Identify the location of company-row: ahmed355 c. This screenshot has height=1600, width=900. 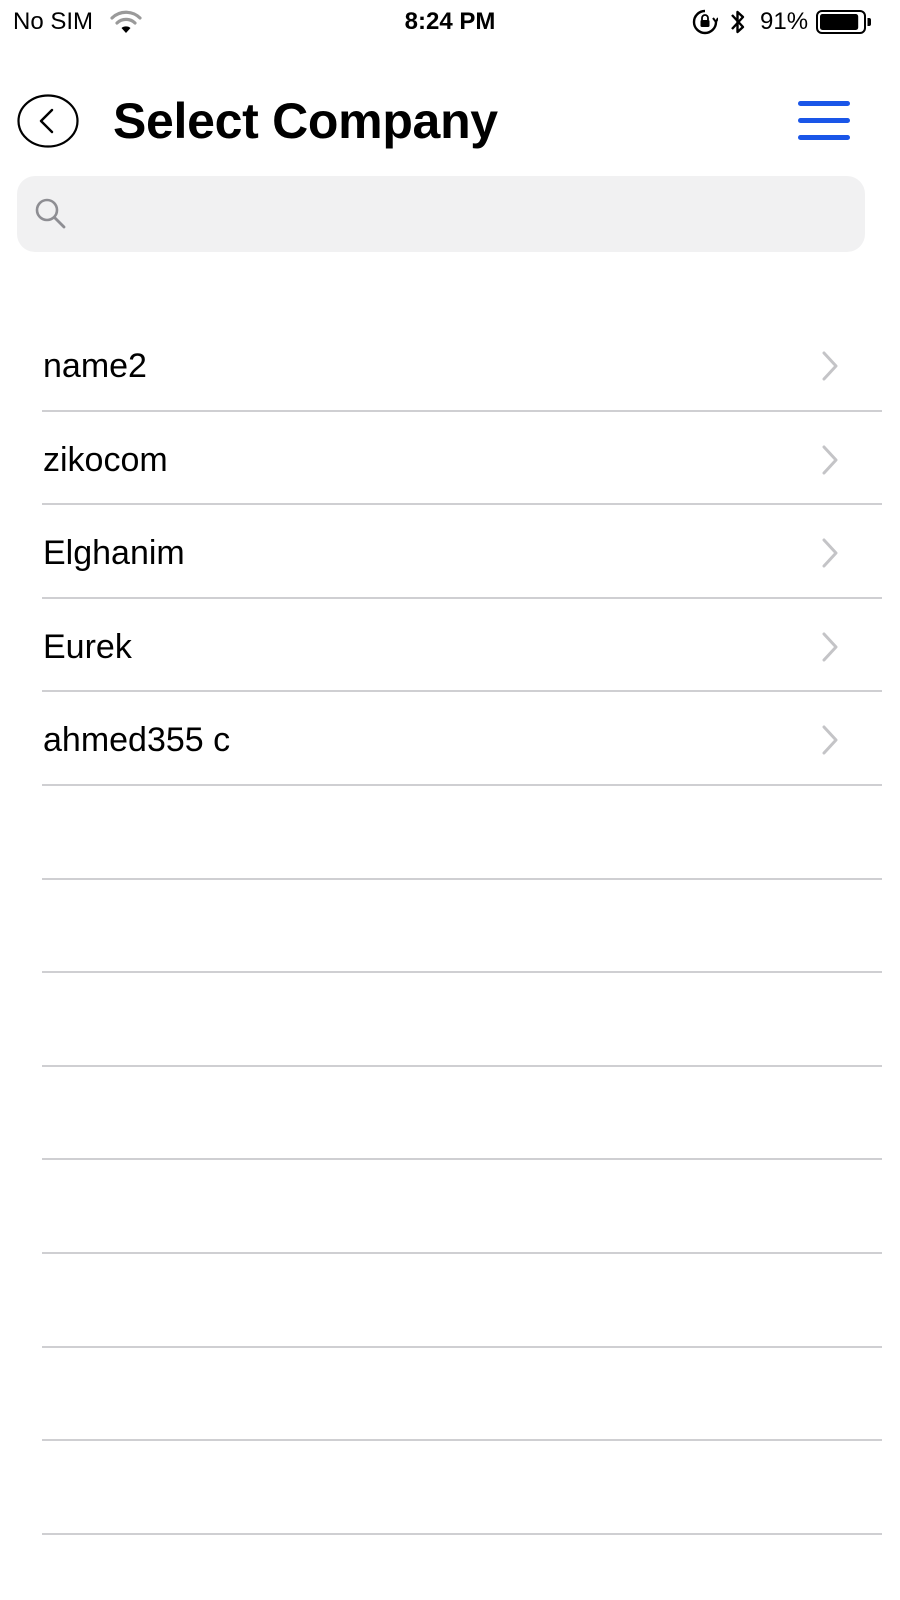
(450, 739).